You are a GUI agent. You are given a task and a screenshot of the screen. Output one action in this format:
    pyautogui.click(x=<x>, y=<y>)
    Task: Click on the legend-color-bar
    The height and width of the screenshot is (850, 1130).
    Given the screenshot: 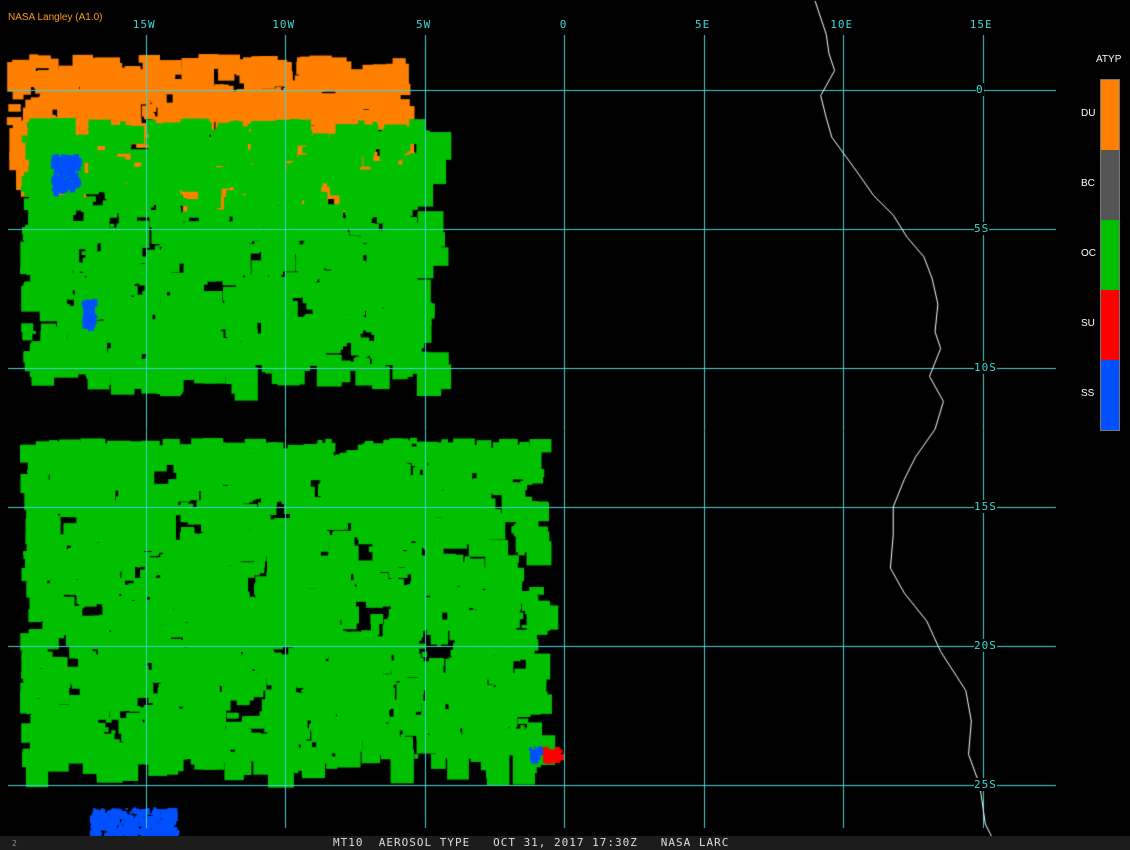 What is the action you would take?
    pyautogui.click(x=1110, y=255)
    